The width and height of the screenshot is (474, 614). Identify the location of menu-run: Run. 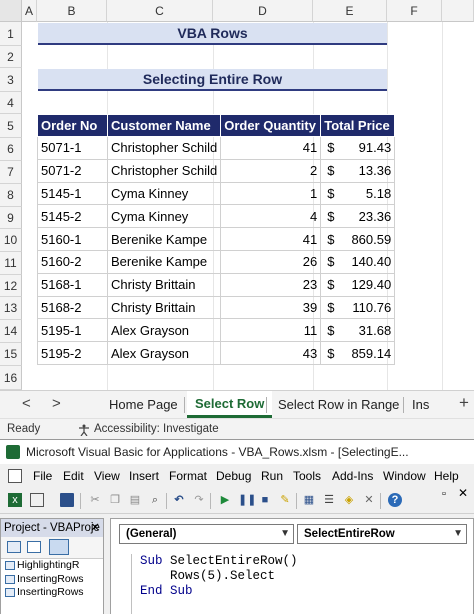
(272, 476).